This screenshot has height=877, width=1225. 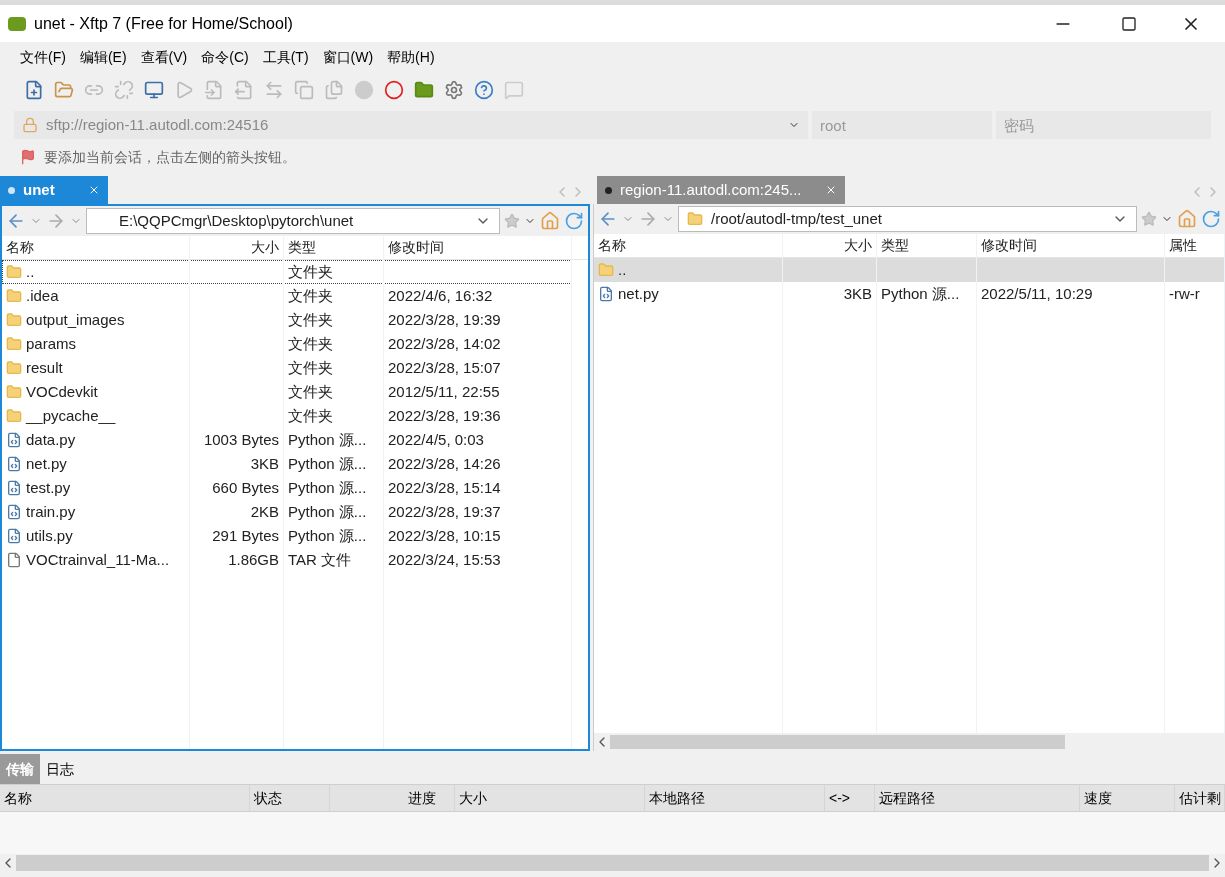 I want to click on path-field: /root/autodl-tmp/test_unet, so click(x=907, y=219).